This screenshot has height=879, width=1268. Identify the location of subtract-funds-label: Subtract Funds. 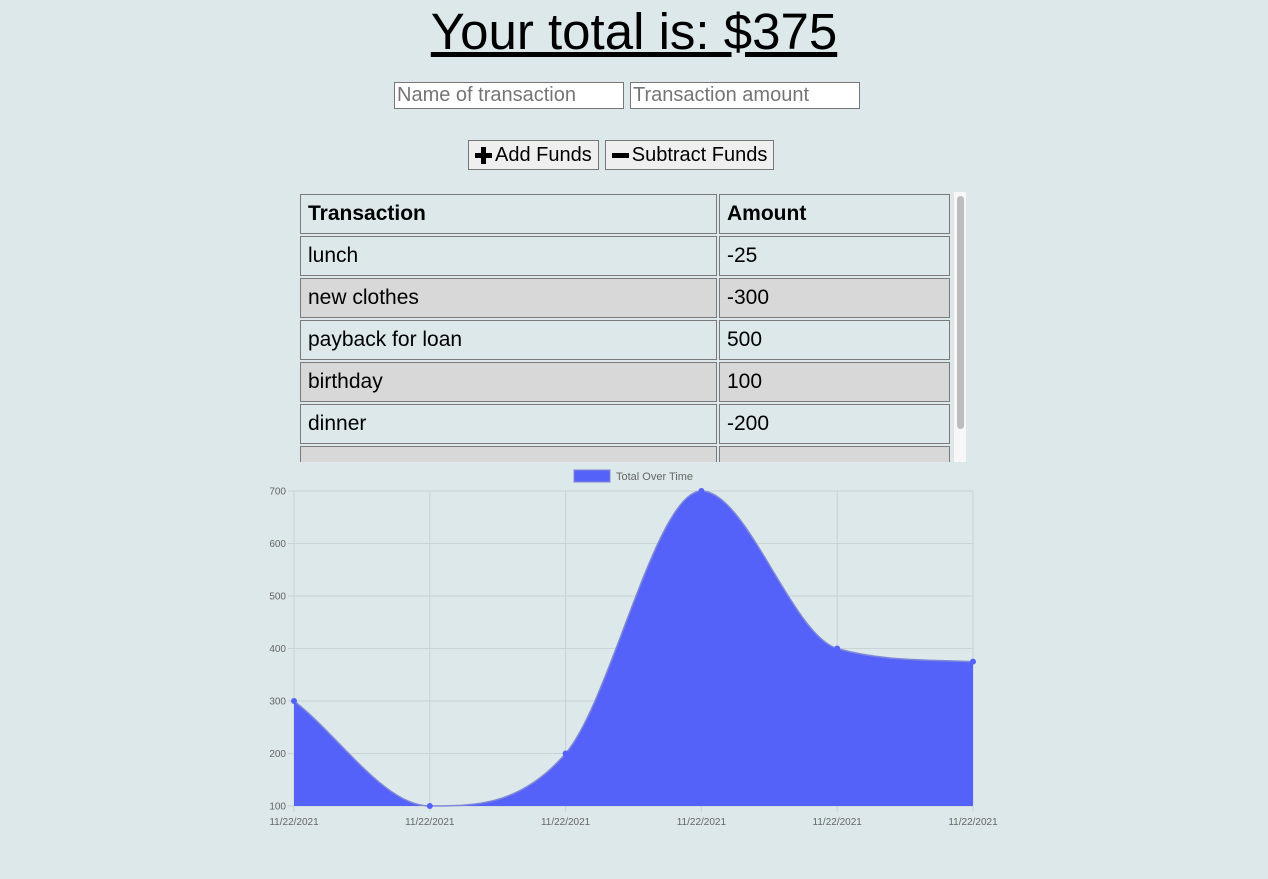
(699, 154).